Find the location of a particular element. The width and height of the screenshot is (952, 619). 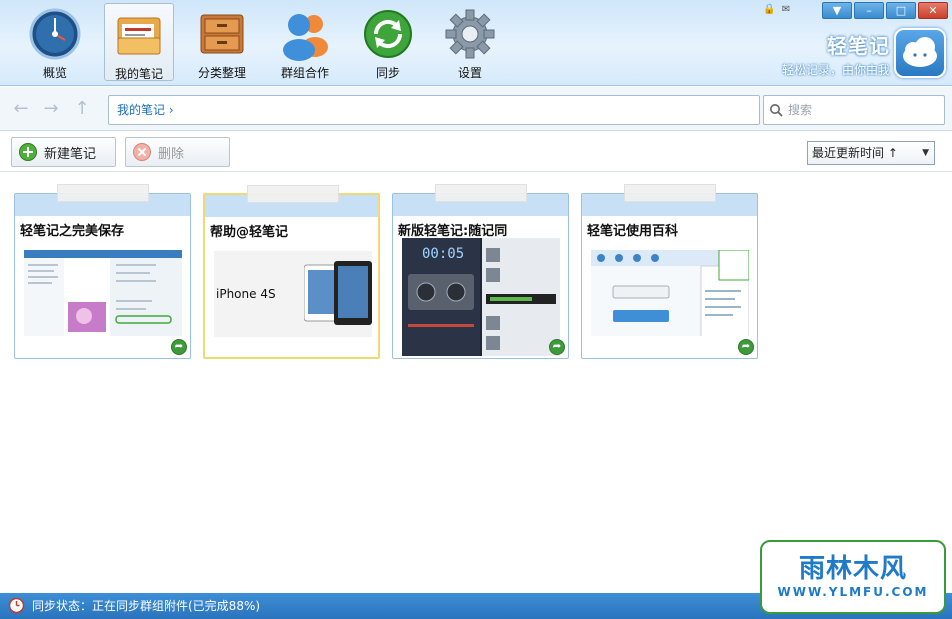

note-thumbnail: 00:05 is located at coordinates (481, 297).